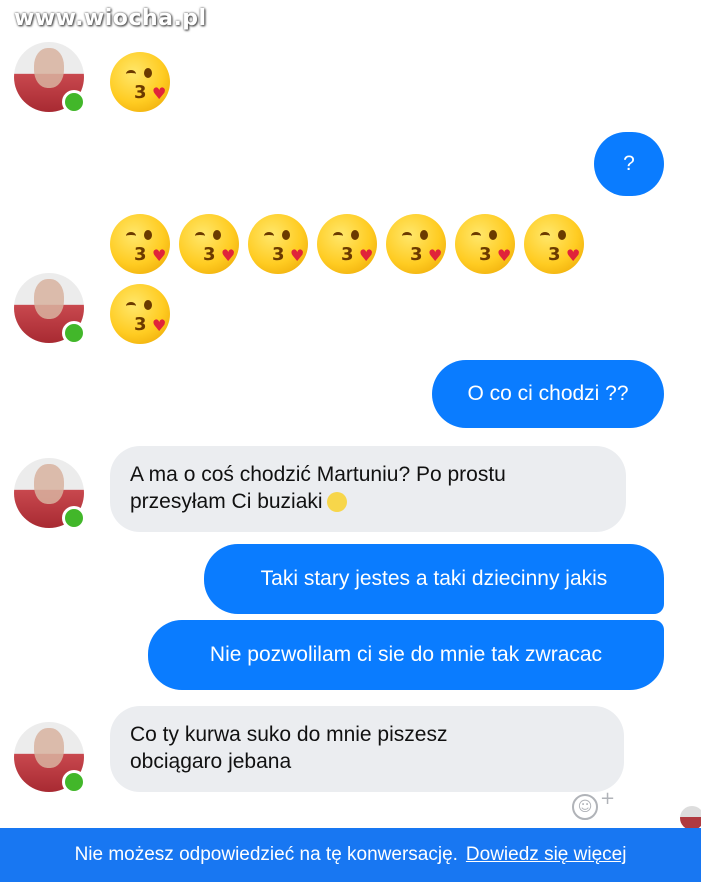  What do you see at coordinates (585, 807) in the screenshot?
I see `add-reaction-icon: ☺` at bounding box center [585, 807].